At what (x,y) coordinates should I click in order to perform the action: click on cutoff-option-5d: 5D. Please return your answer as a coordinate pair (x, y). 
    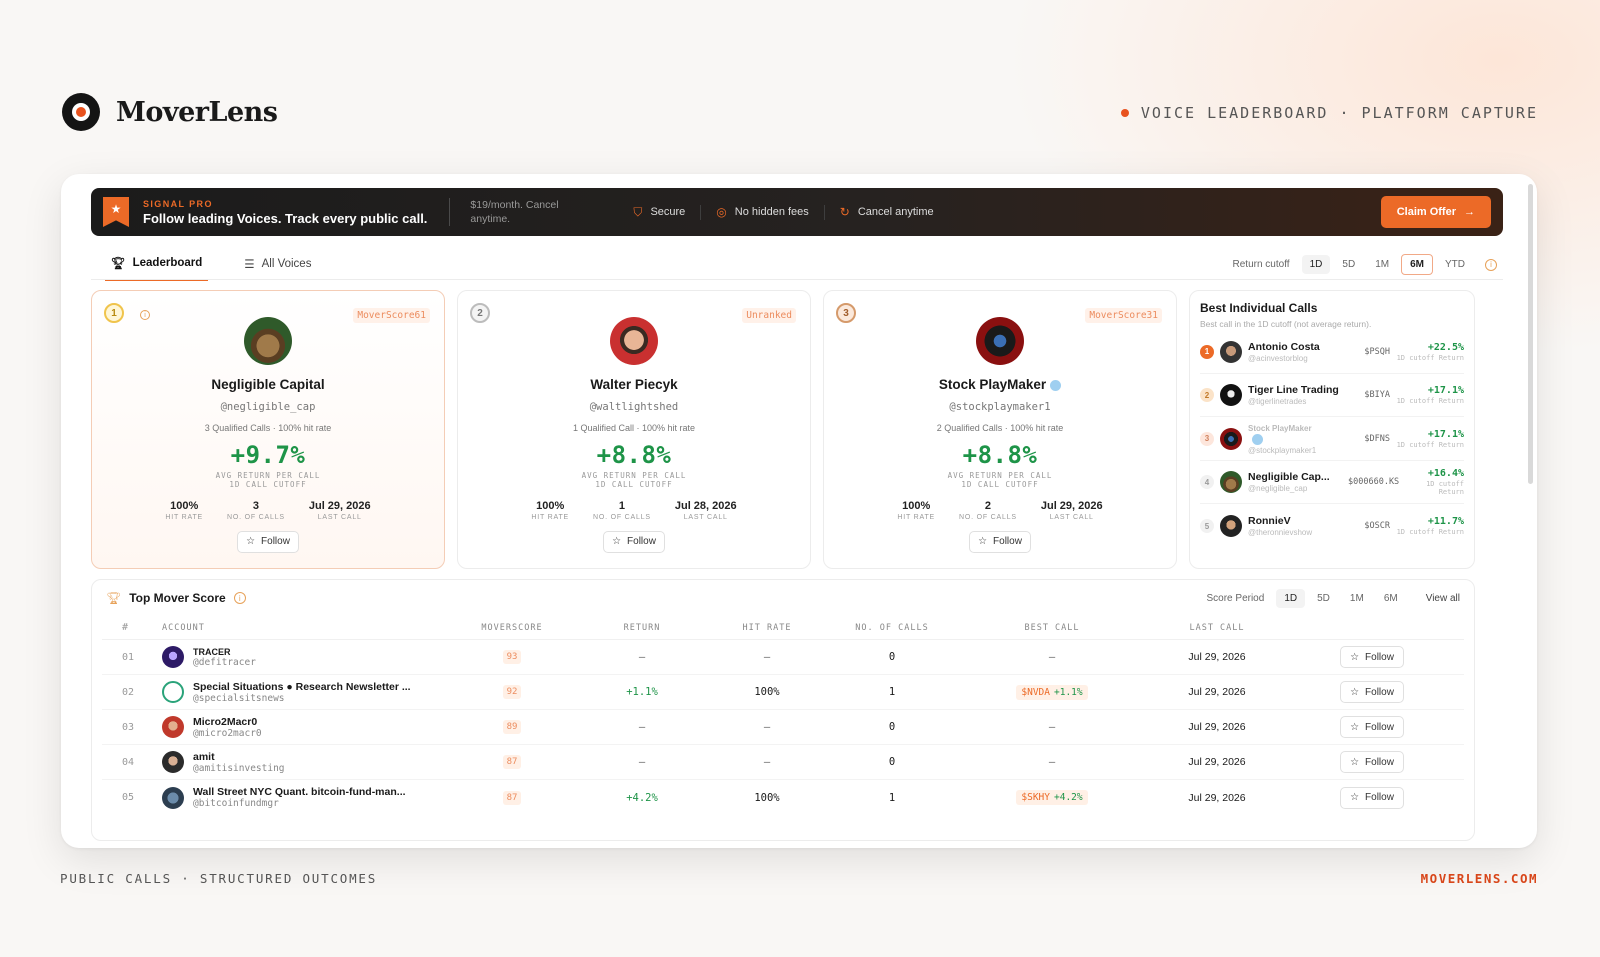
    Looking at the image, I should click on (1348, 264).